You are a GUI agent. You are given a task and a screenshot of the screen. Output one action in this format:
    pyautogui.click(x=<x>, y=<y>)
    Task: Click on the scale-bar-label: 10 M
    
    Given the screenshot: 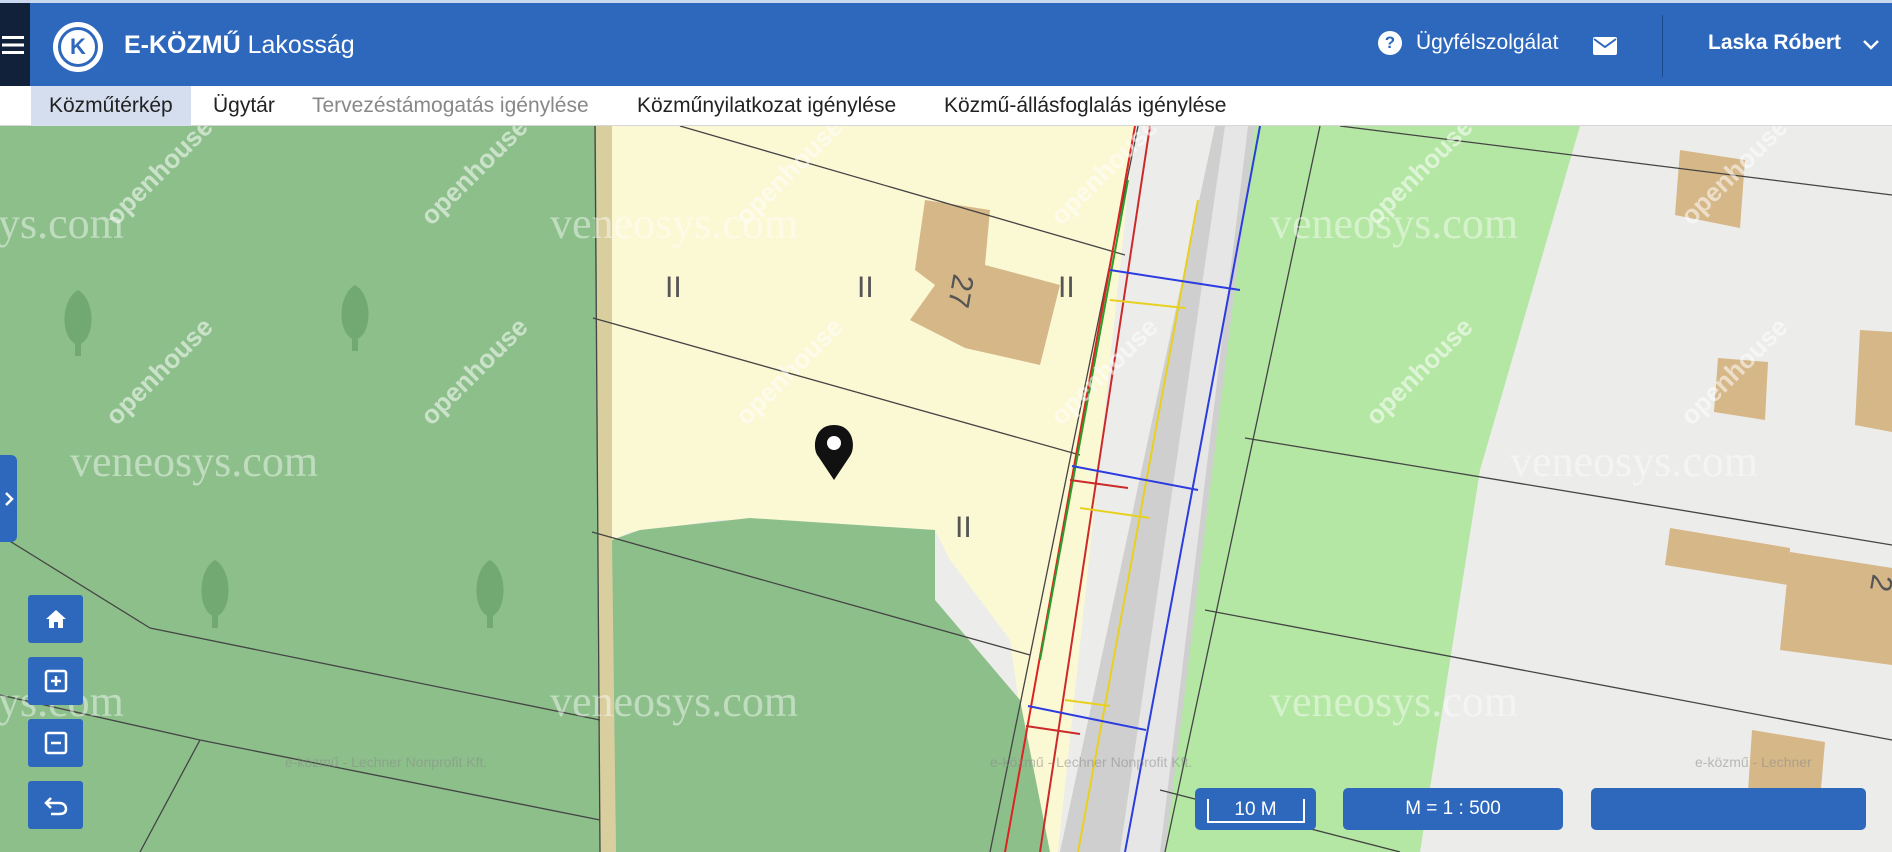 What is the action you would take?
    pyautogui.click(x=1255, y=811)
    